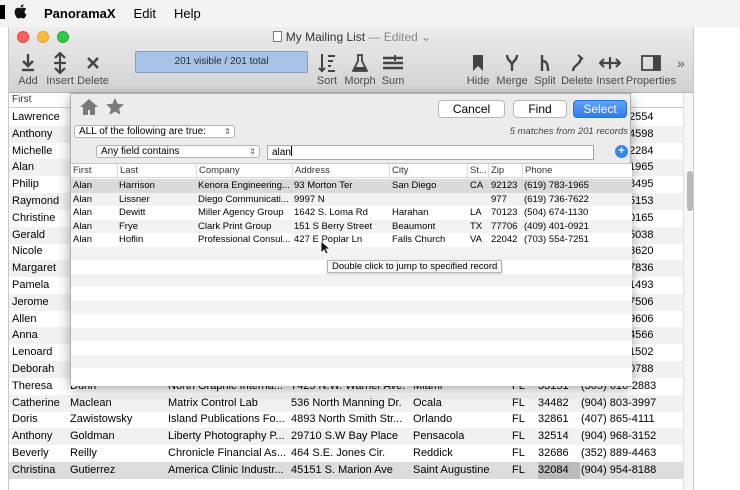 The image size is (740, 490). Describe the element at coordinates (553, 402) in the screenshot. I see `zip-cell: 34482` at that location.